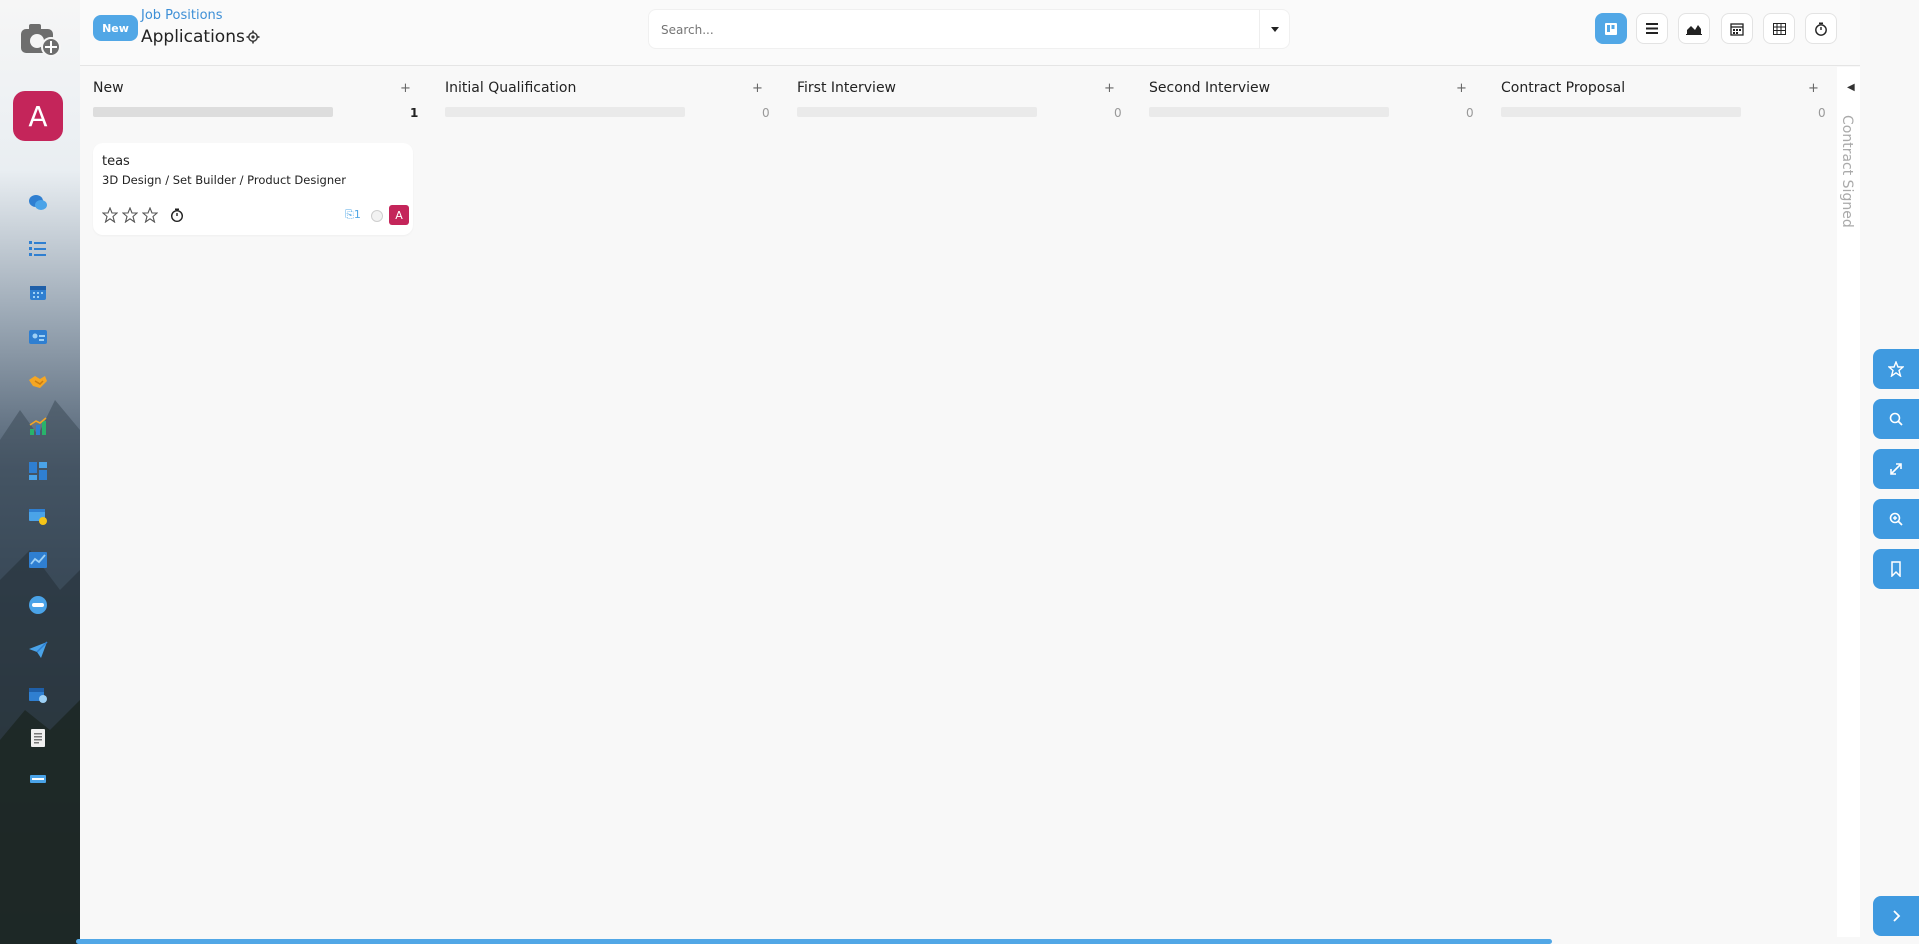  What do you see at coordinates (38, 779) in the screenshot?
I see `more-icon` at bounding box center [38, 779].